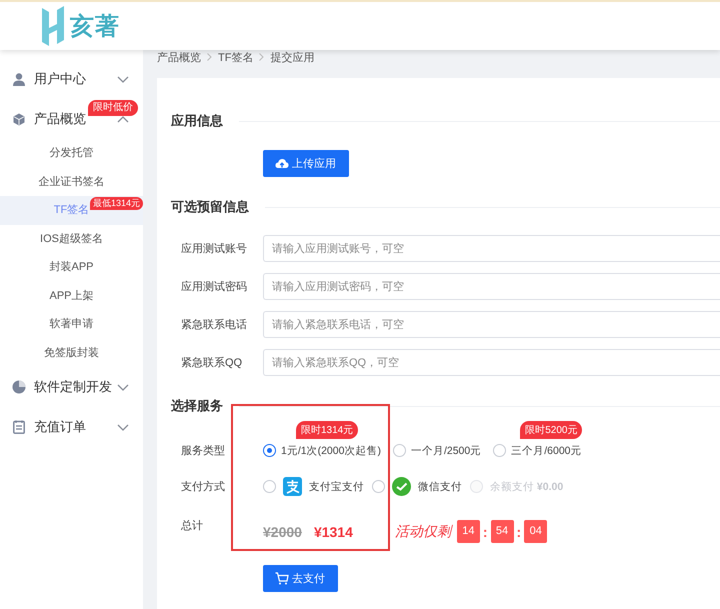  I want to click on upload-button: 上传应用, so click(306, 163).